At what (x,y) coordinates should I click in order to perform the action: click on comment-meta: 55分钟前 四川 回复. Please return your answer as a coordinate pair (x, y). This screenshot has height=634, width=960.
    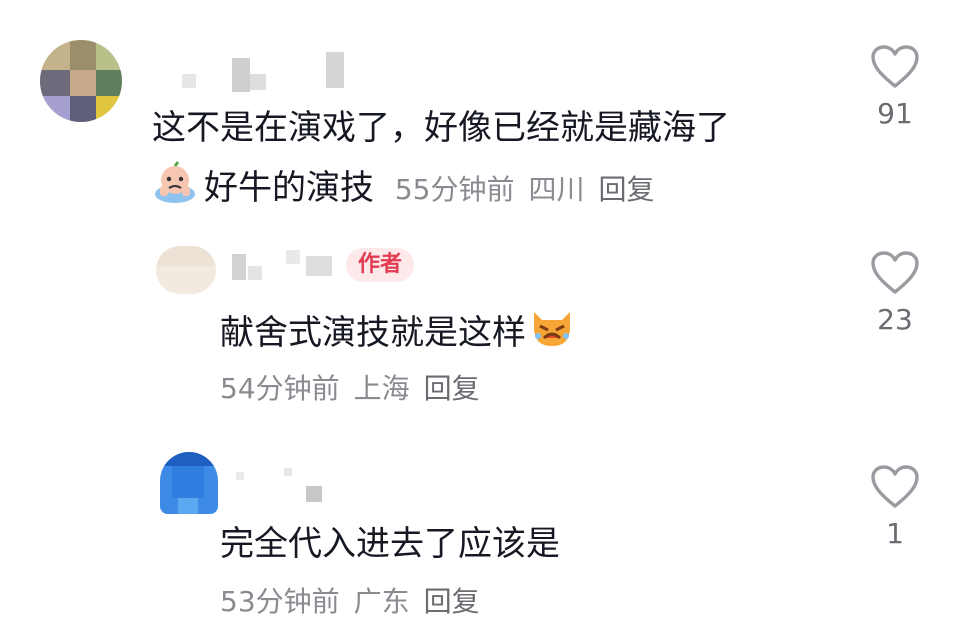
    Looking at the image, I should click on (532, 189).